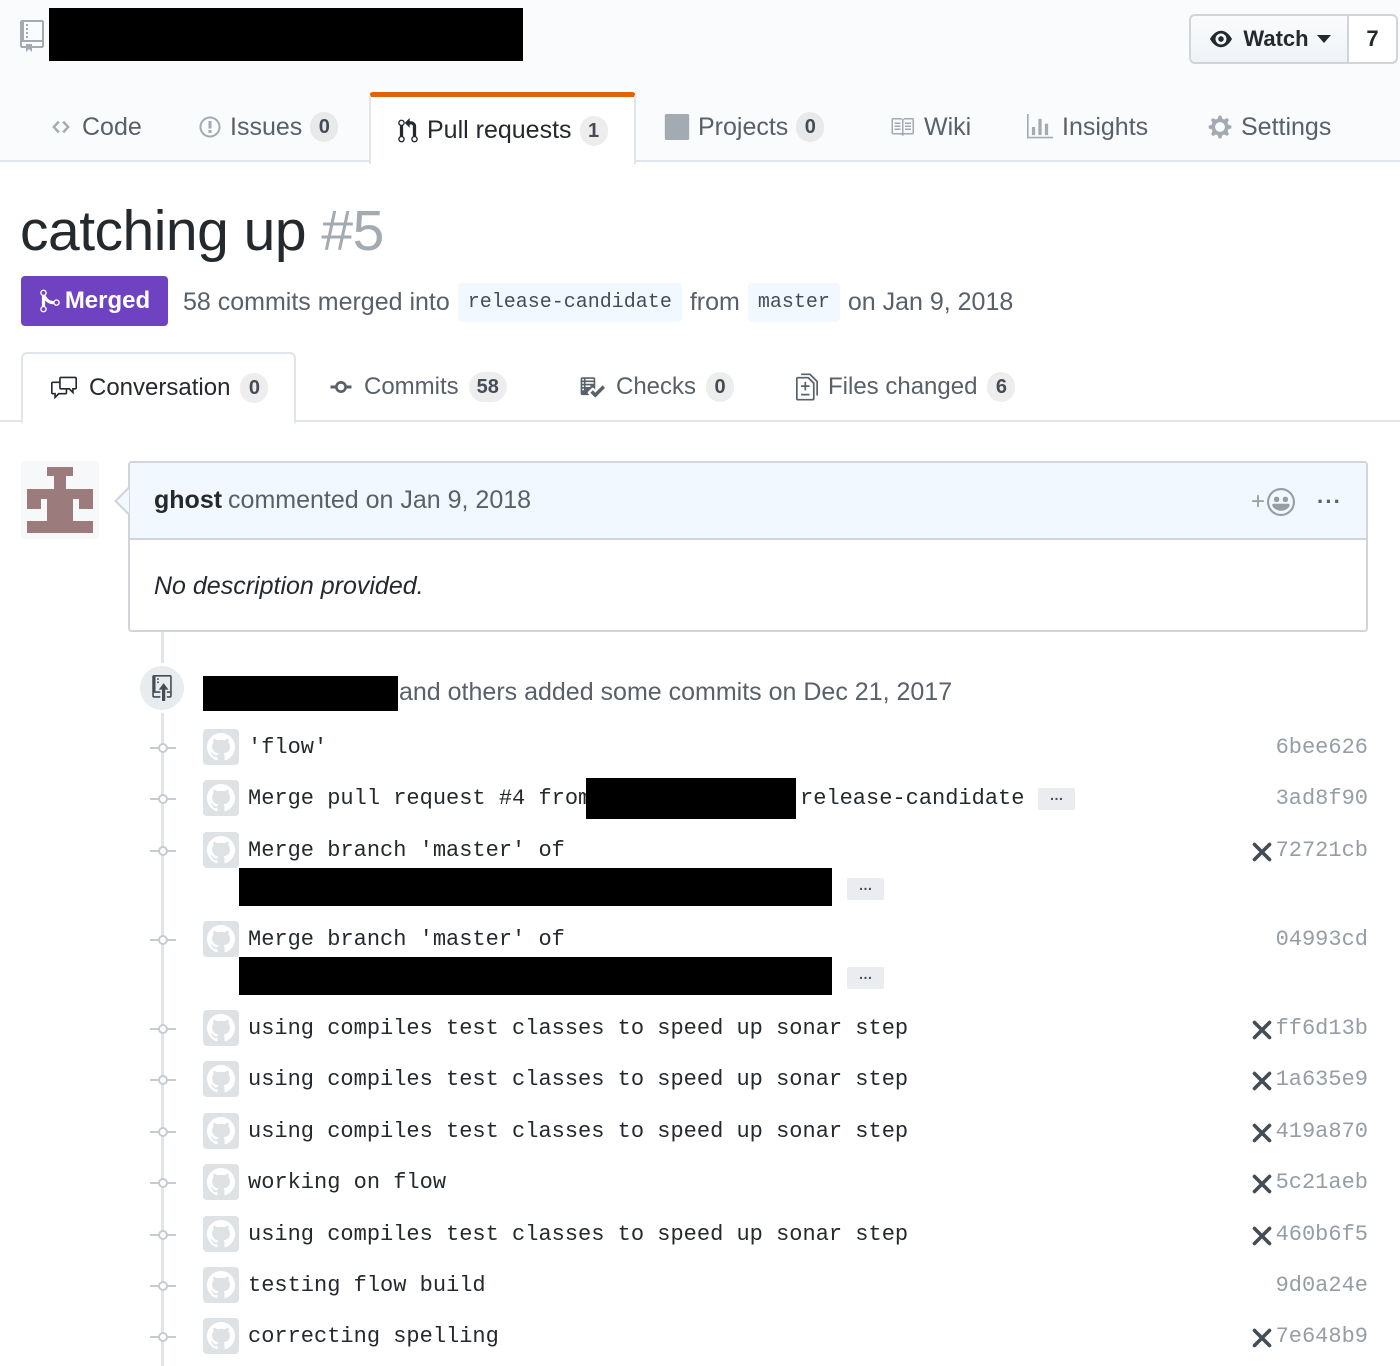 The height and width of the screenshot is (1366, 1400). I want to click on avatar, so click(60, 500).